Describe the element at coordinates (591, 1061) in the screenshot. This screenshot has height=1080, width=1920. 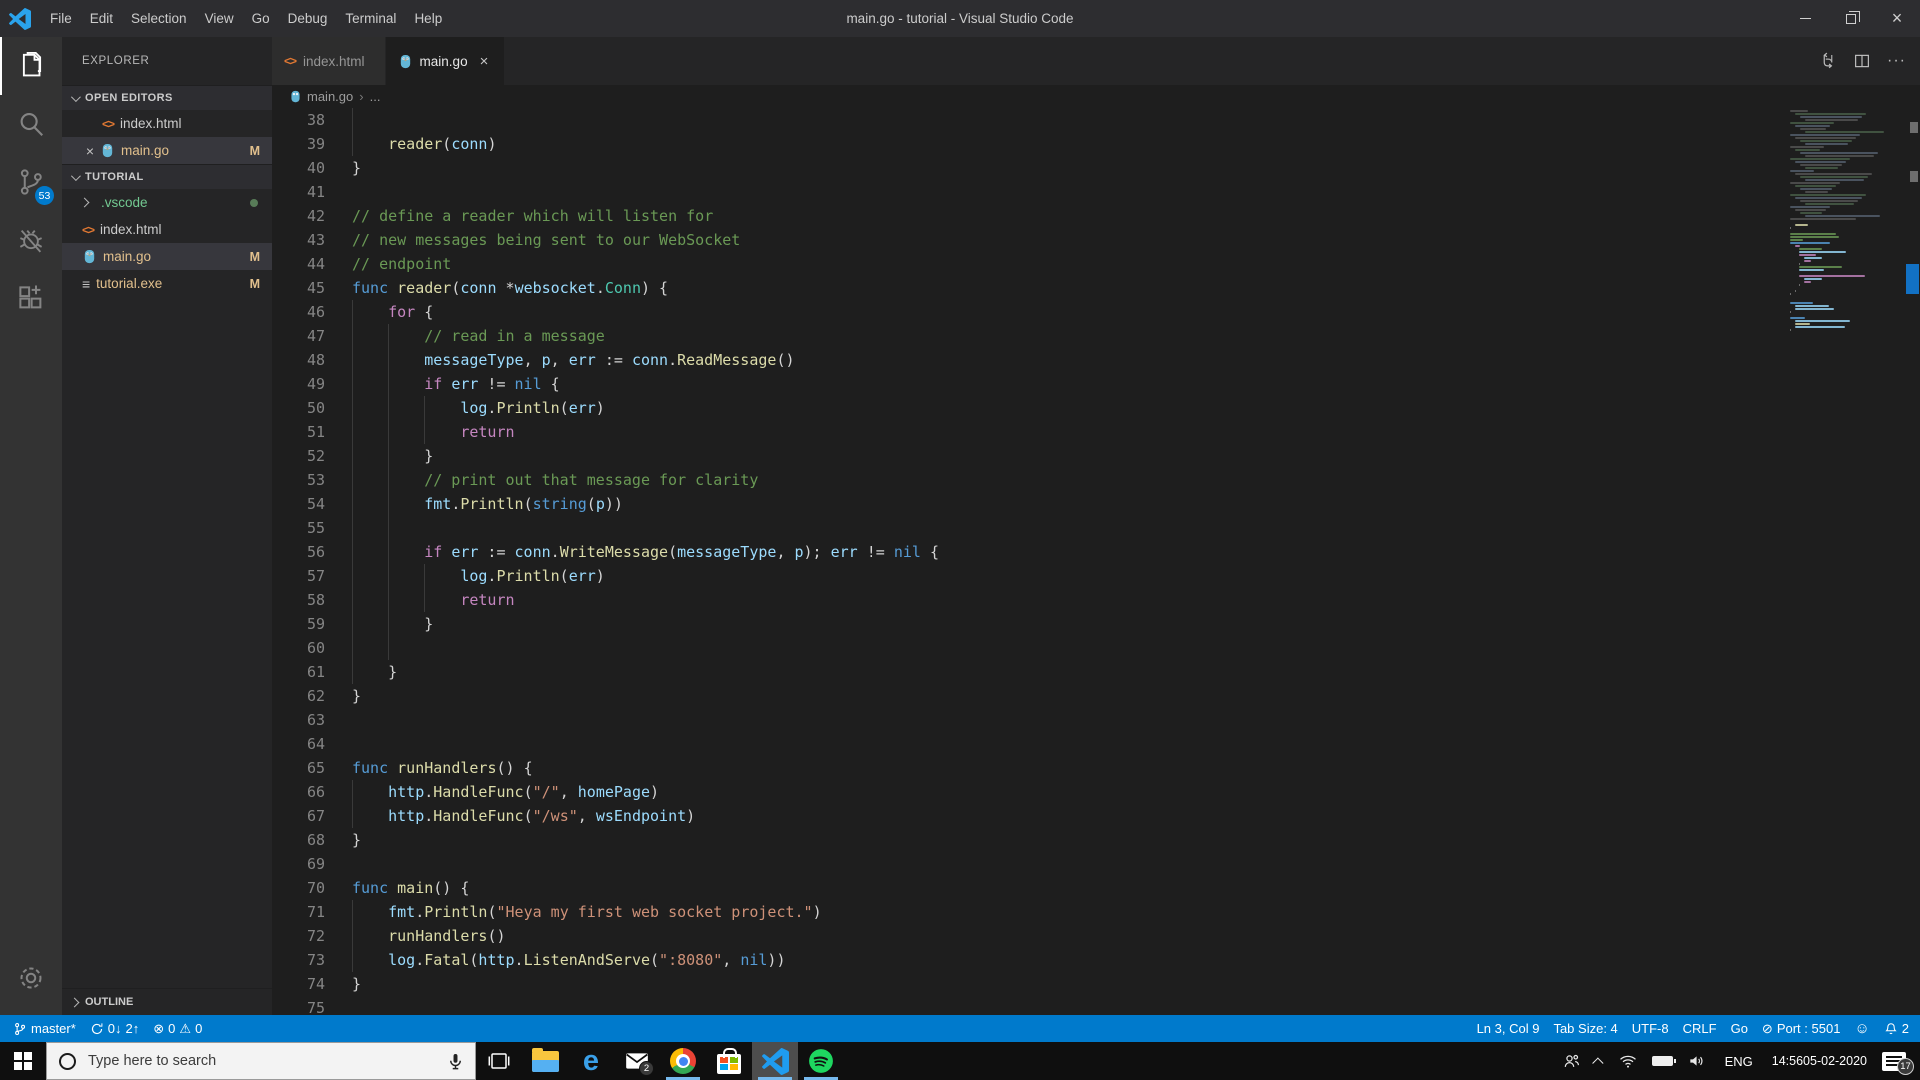
I see `edge-button: e` at that location.